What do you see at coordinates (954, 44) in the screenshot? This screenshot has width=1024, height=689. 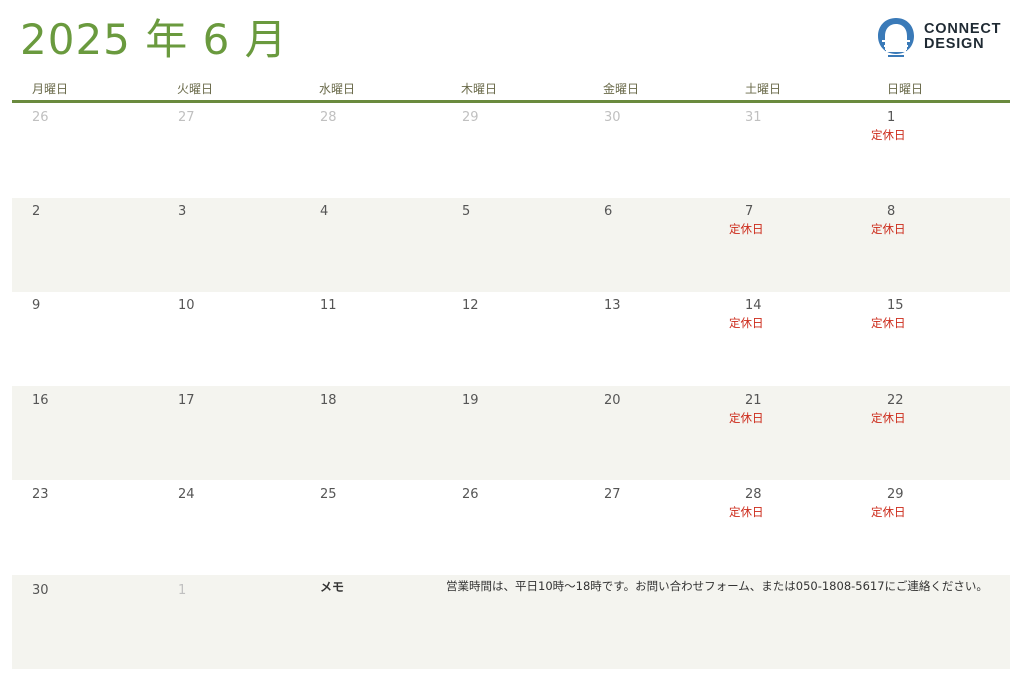 I see `logo-text-line2: DESIGN` at bounding box center [954, 44].